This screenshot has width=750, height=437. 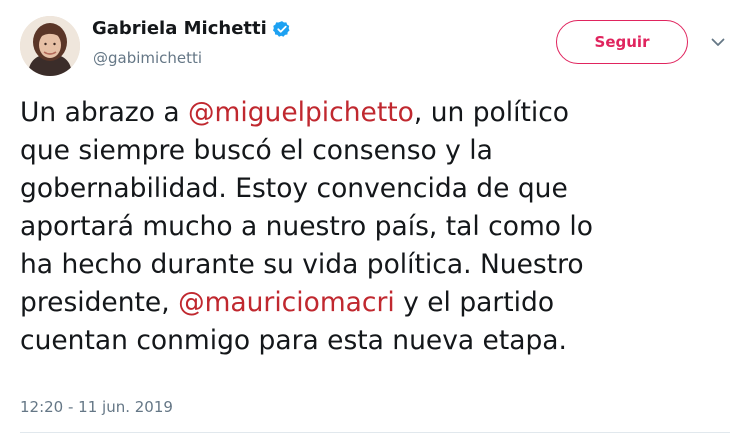 I want to click on mention-link: @miguelpichetto, so click(x=301, y=112).